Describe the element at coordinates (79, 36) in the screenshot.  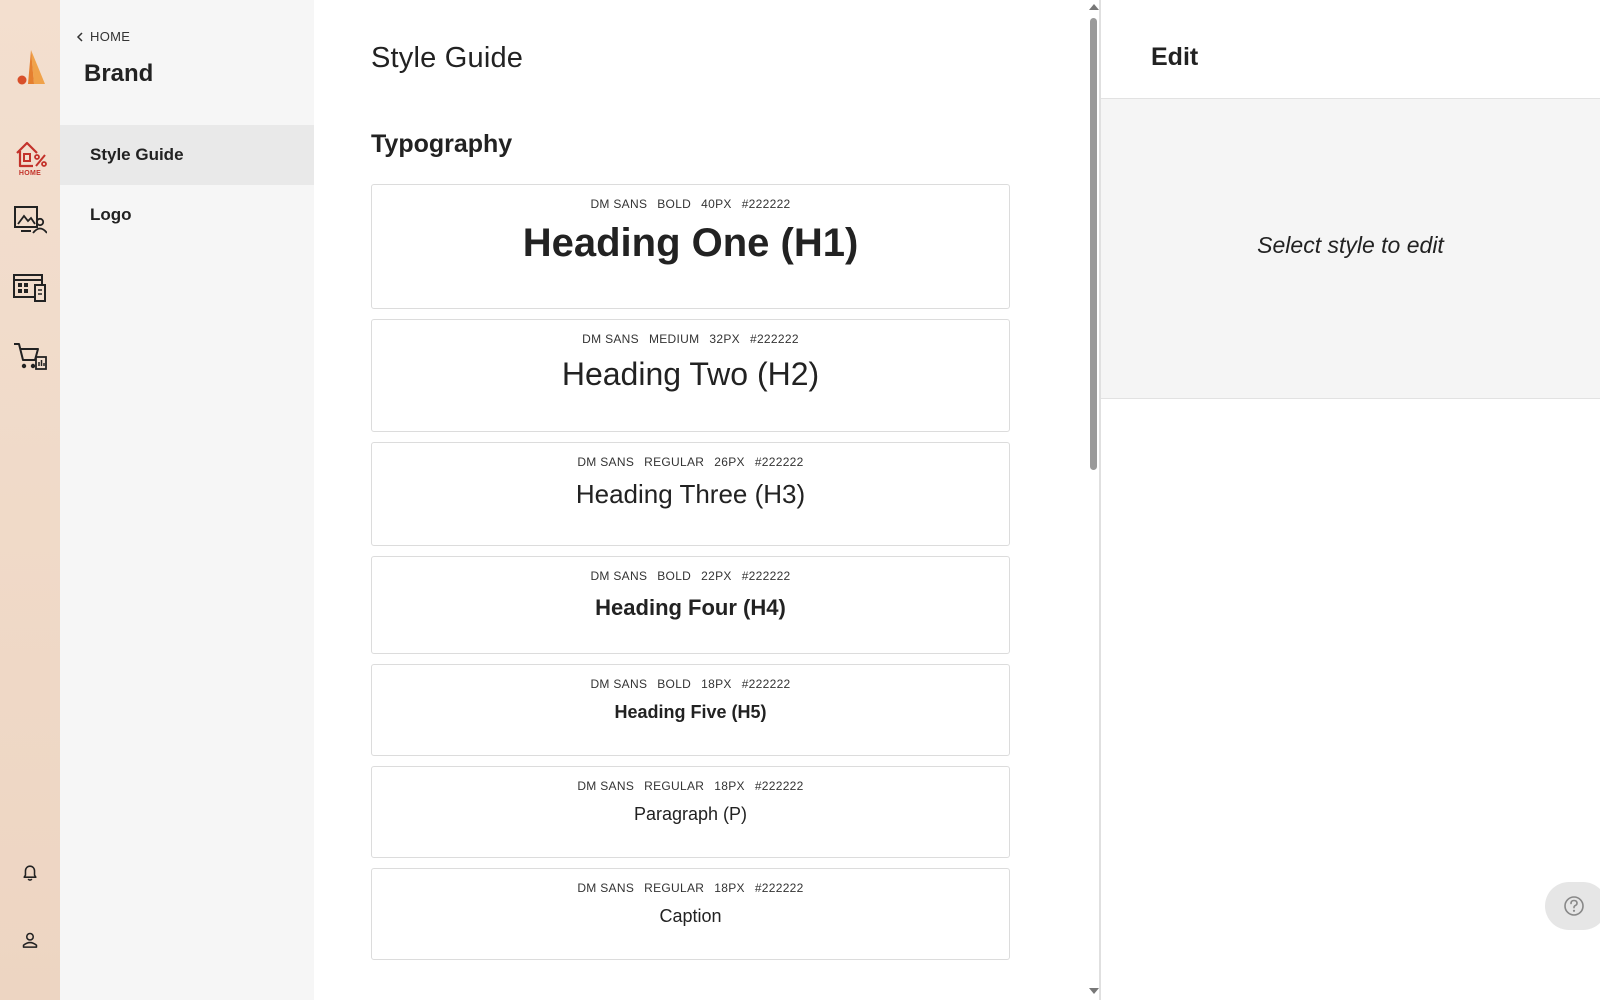
I see `chevron-left-icon` at that location.